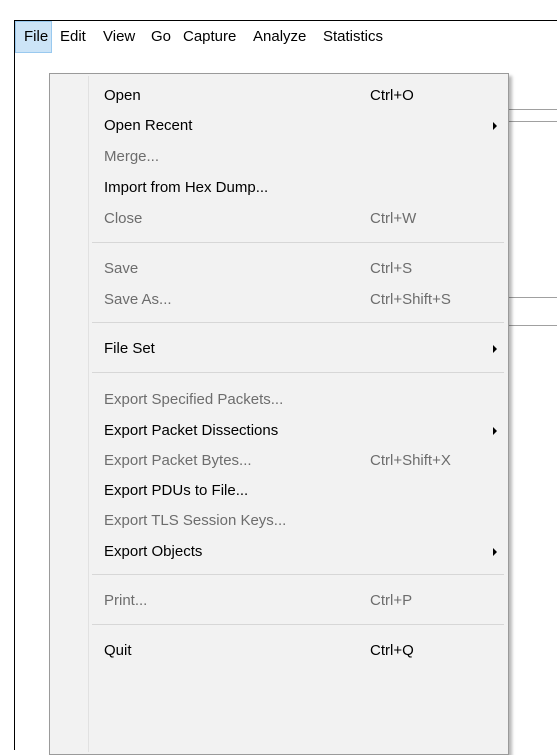 The image size is (557, 755). Describe the element at coordinates (391, 600) in the screenshot. I see `menu-item-shortcut: Ctrl+P` at that location.